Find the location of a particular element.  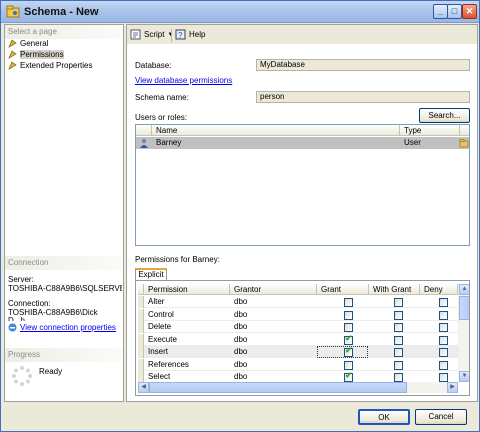

properties-icon is located at coordinates (12, 327).